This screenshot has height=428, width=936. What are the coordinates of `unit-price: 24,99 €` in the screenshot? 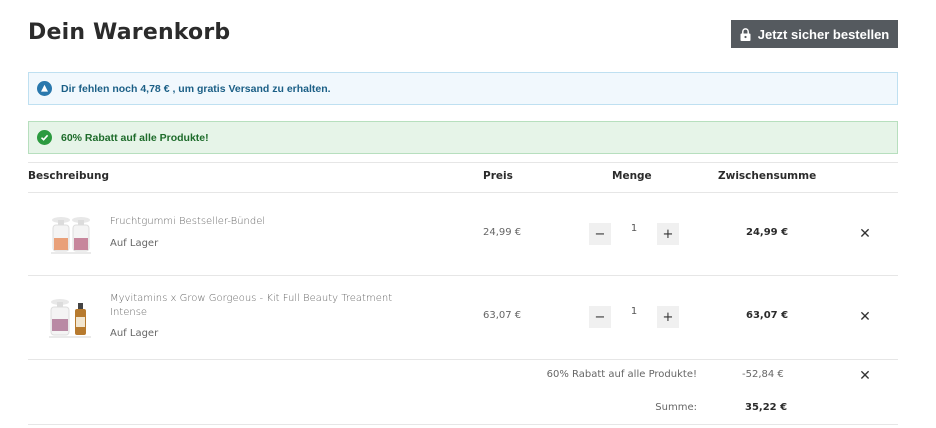 It's located at (502, 232).